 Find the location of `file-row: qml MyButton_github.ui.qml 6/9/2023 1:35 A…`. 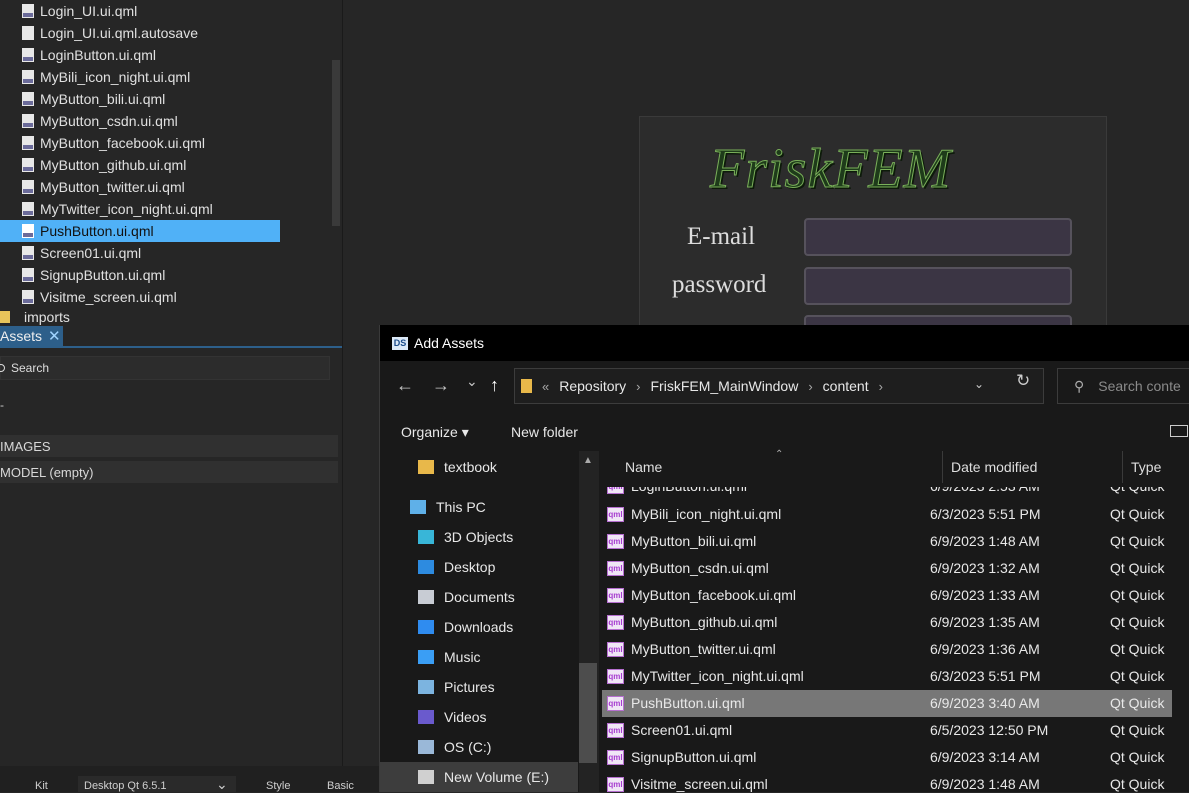

file-row: qml MyButton_github.ui.qml 6/9/2023 1:35 A… is located at coordinates (887, 622).